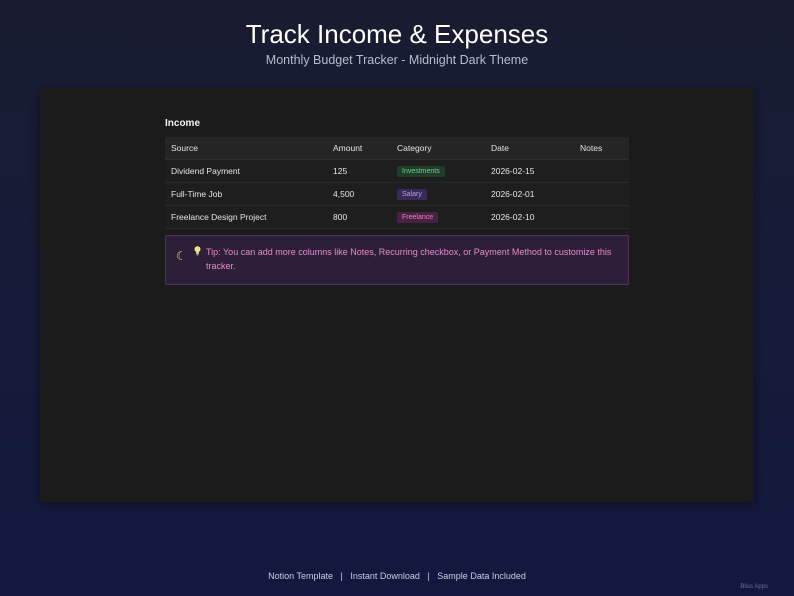  Describe the element at coordinates (246, 217) in the screenshot. I see `cell-source: Freelance Design Project` at that location.